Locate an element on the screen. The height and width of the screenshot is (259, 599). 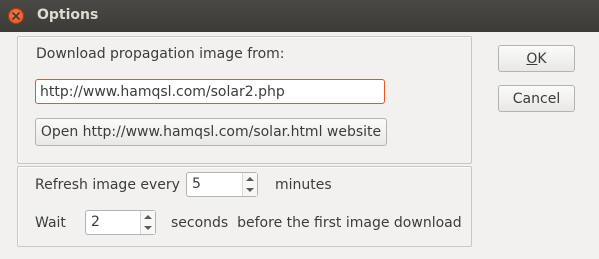
source-heading: Download propagation image from: is located at coordinates (160, 54).